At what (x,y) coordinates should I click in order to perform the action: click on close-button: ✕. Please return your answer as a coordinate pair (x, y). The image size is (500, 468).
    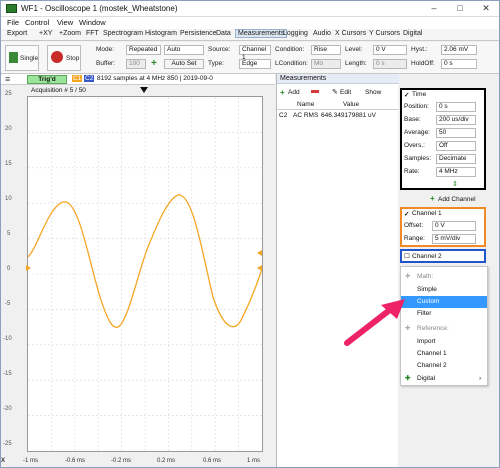
    Looking at the image, I should click on (486, 8).